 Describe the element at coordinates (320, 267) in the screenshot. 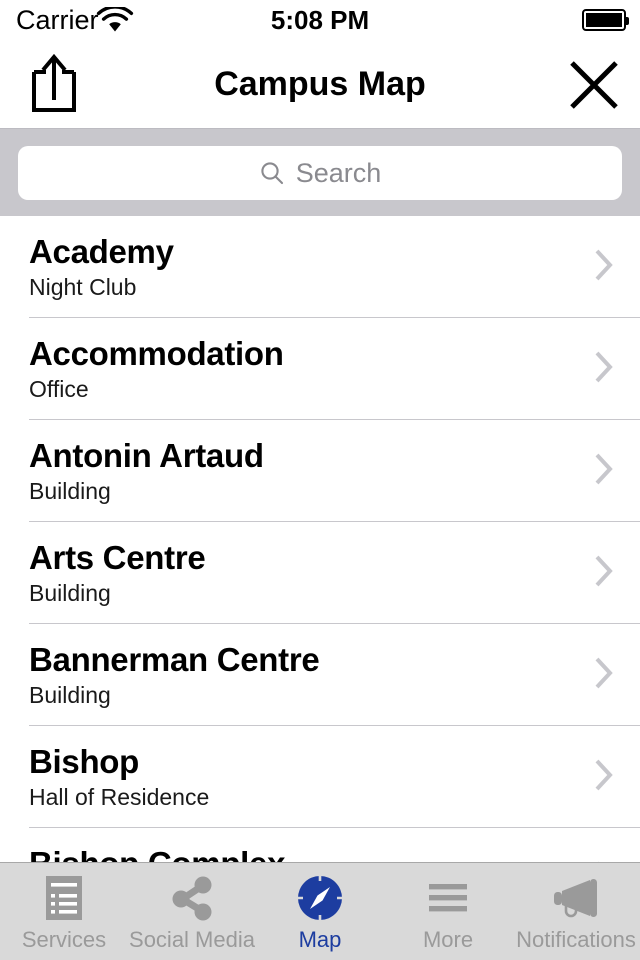

I see `list-item: Academy Night Club` at that location.